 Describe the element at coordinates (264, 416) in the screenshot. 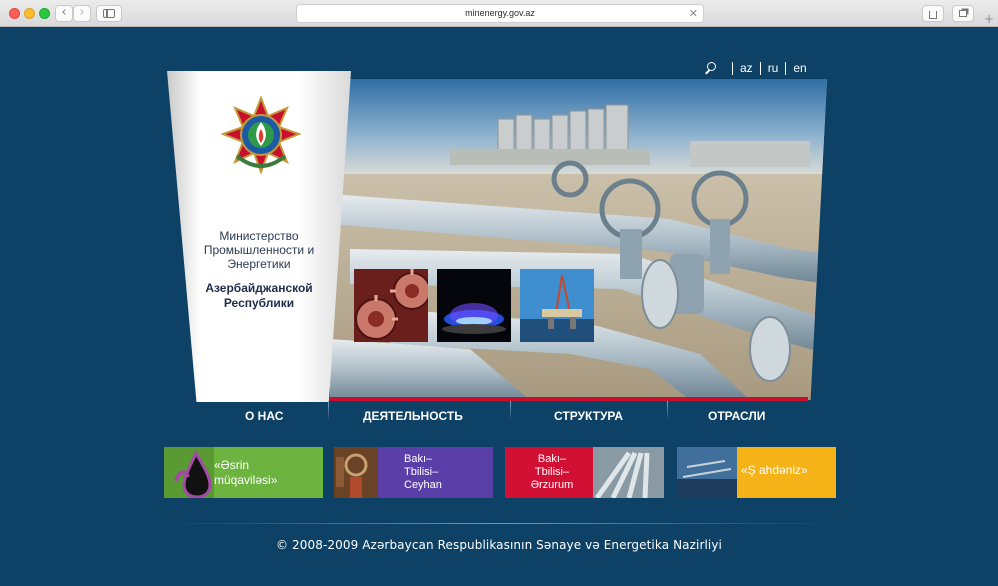

I see `nav-item-about: О НАС` at that location.